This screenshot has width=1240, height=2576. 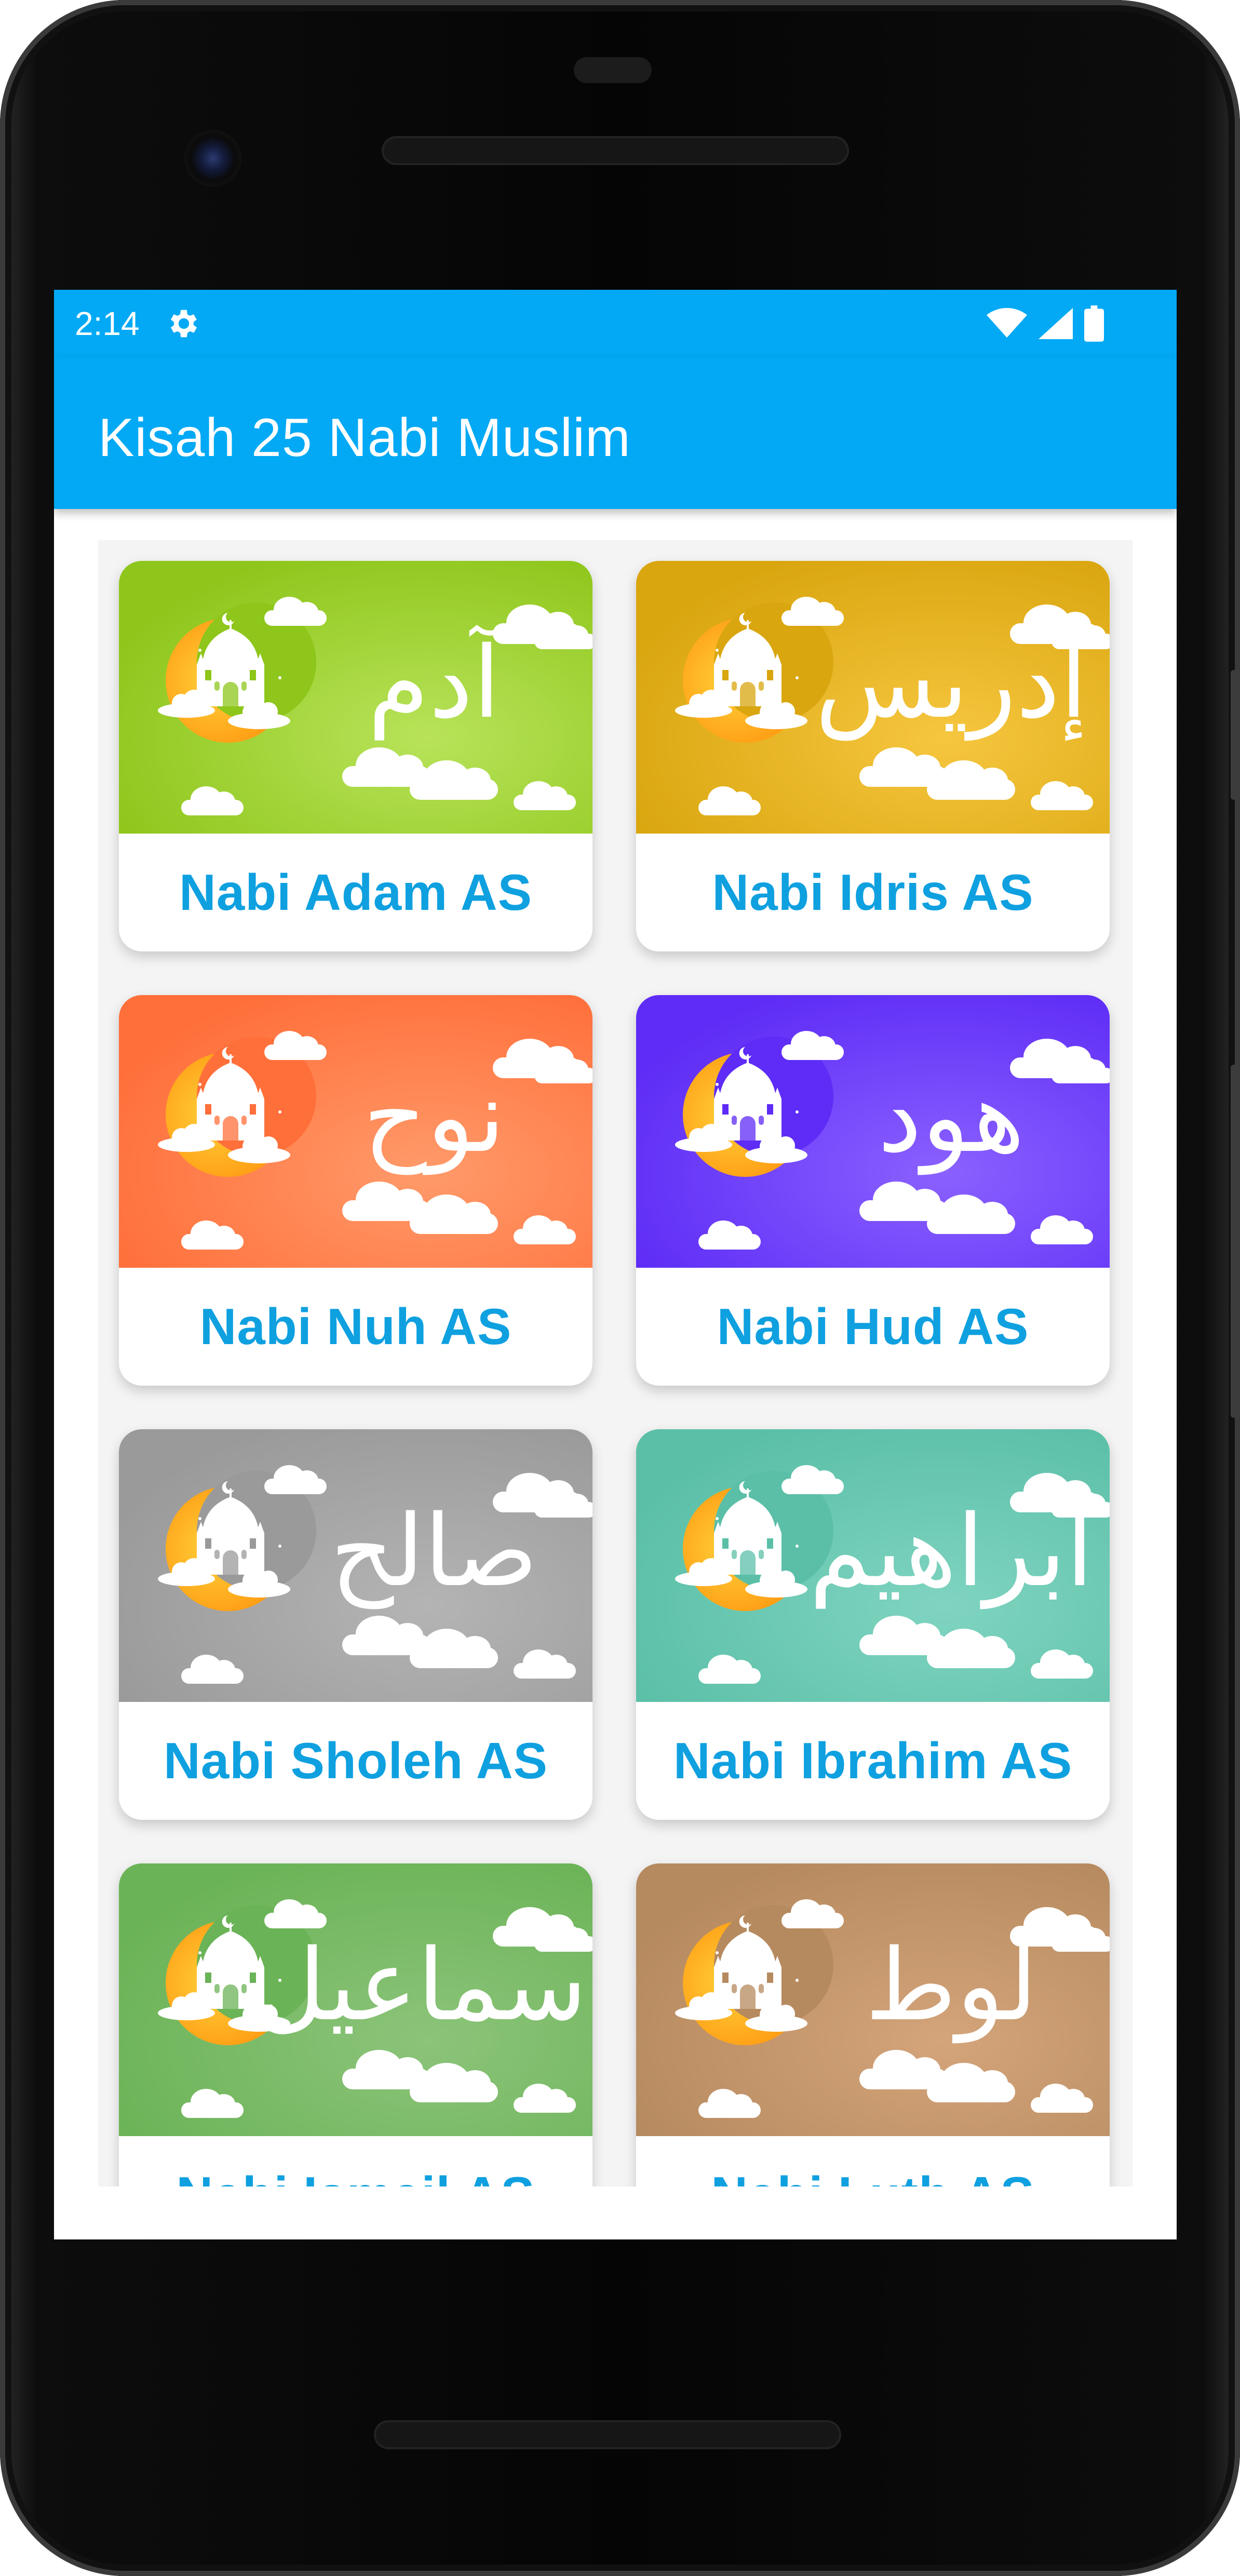 I want to click on app-title: Kisah 25 Nabi Muslim, so click(x=364, y=438).